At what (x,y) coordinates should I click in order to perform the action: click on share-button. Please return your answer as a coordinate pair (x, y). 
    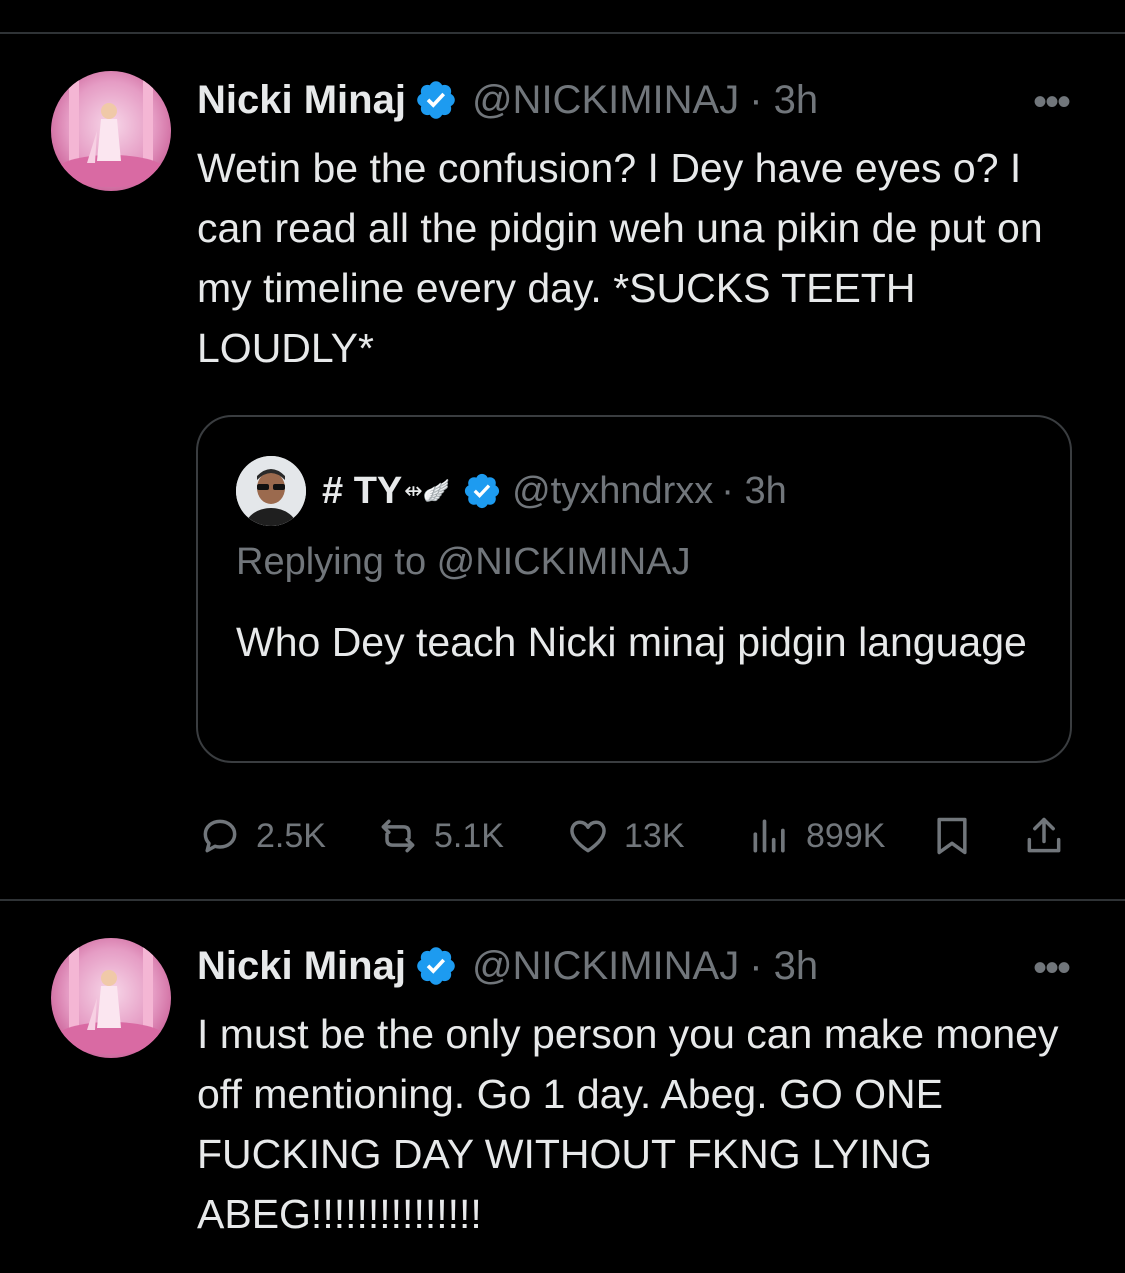
    Looking at the image, I should click on (1044, 836).